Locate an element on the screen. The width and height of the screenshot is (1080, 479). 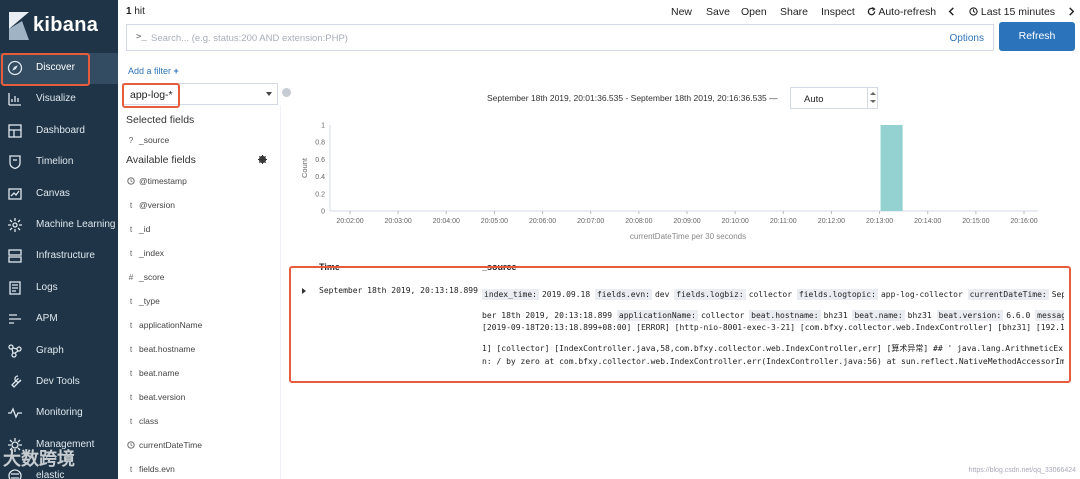
source-value: collector is located at coordinates (770, 294).